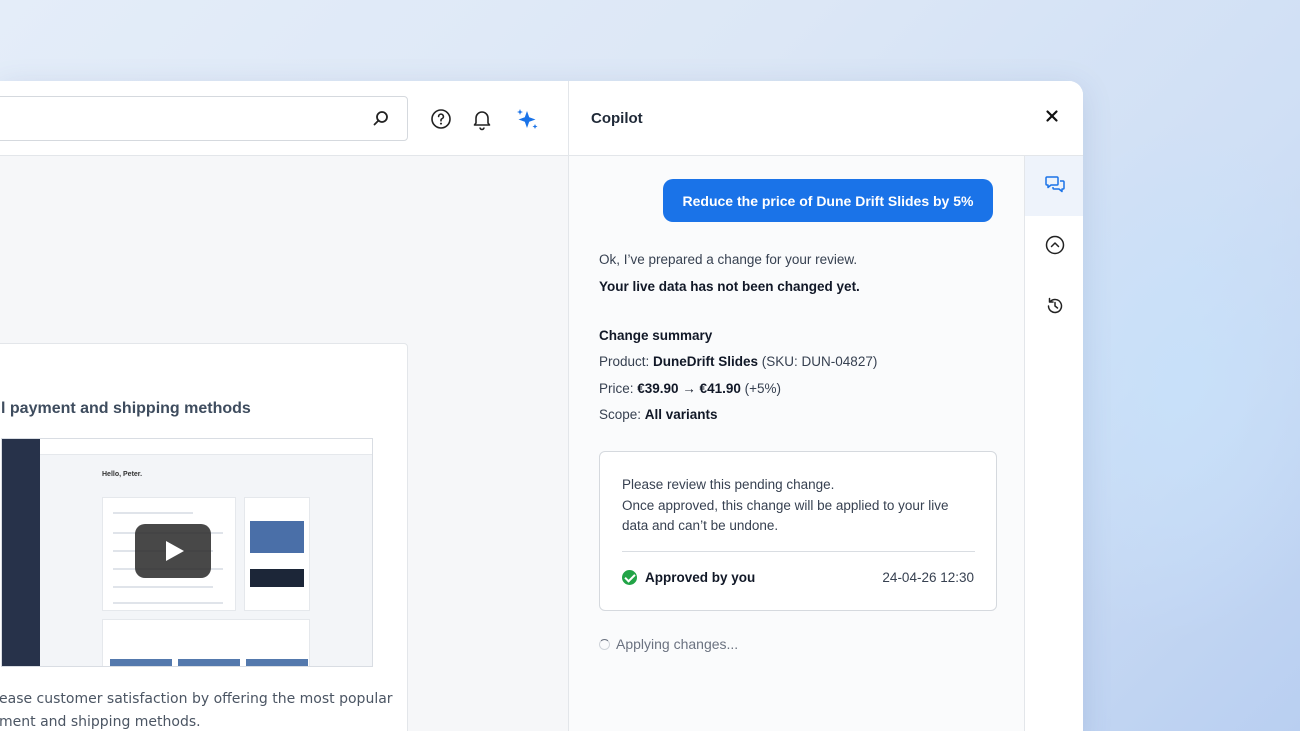 The width and height of the screenshot is (1300, 731). I want to click on summary-scope-label: Scope:, so click(622, 414).